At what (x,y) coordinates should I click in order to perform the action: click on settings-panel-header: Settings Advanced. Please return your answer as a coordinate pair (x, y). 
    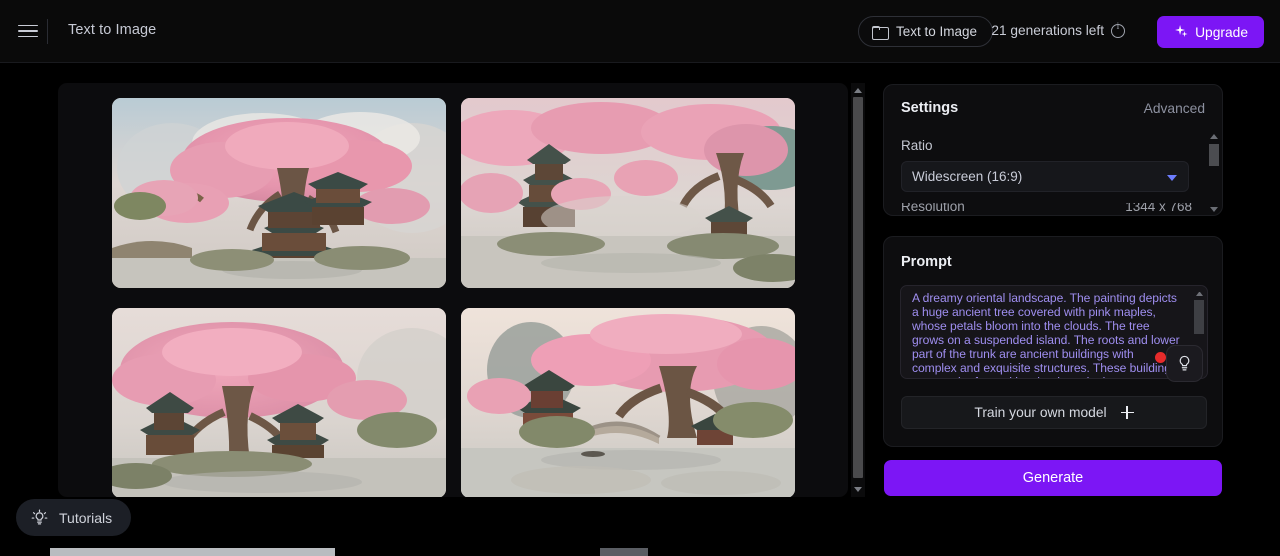
    Looking at the image, I should click on (1053, 108).